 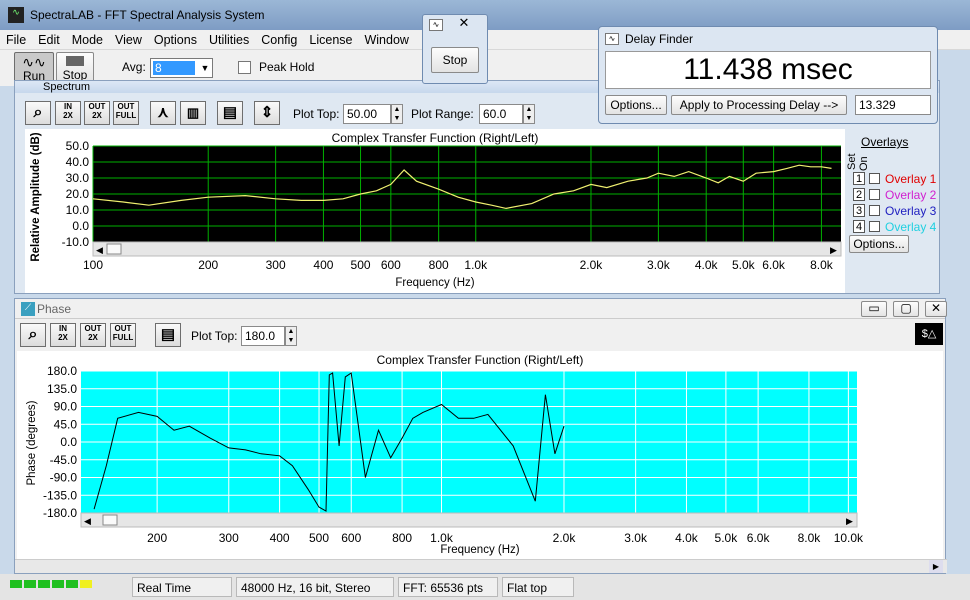 What do you see at coordinates (230, 113) in the screenshot?
I see `table-icon: ▤` at bounding box center [230, 113].